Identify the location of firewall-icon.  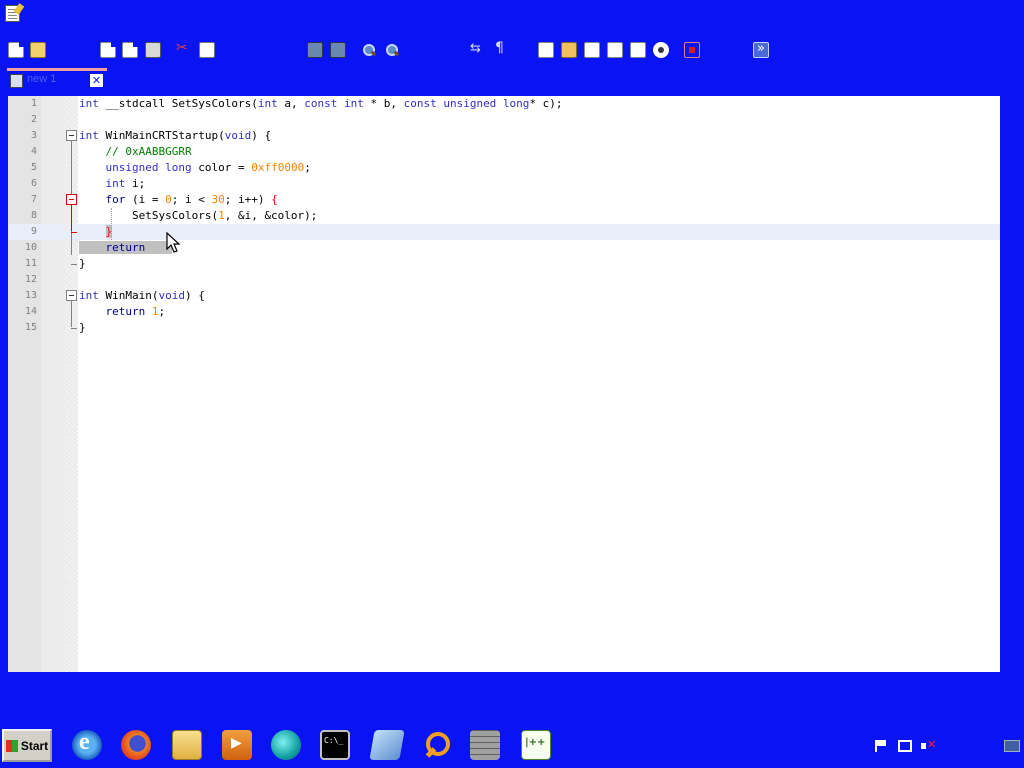
(485, 745).